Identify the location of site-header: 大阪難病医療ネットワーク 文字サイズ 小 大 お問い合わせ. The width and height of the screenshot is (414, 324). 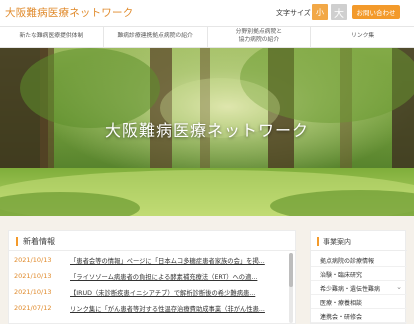
(207, 13).